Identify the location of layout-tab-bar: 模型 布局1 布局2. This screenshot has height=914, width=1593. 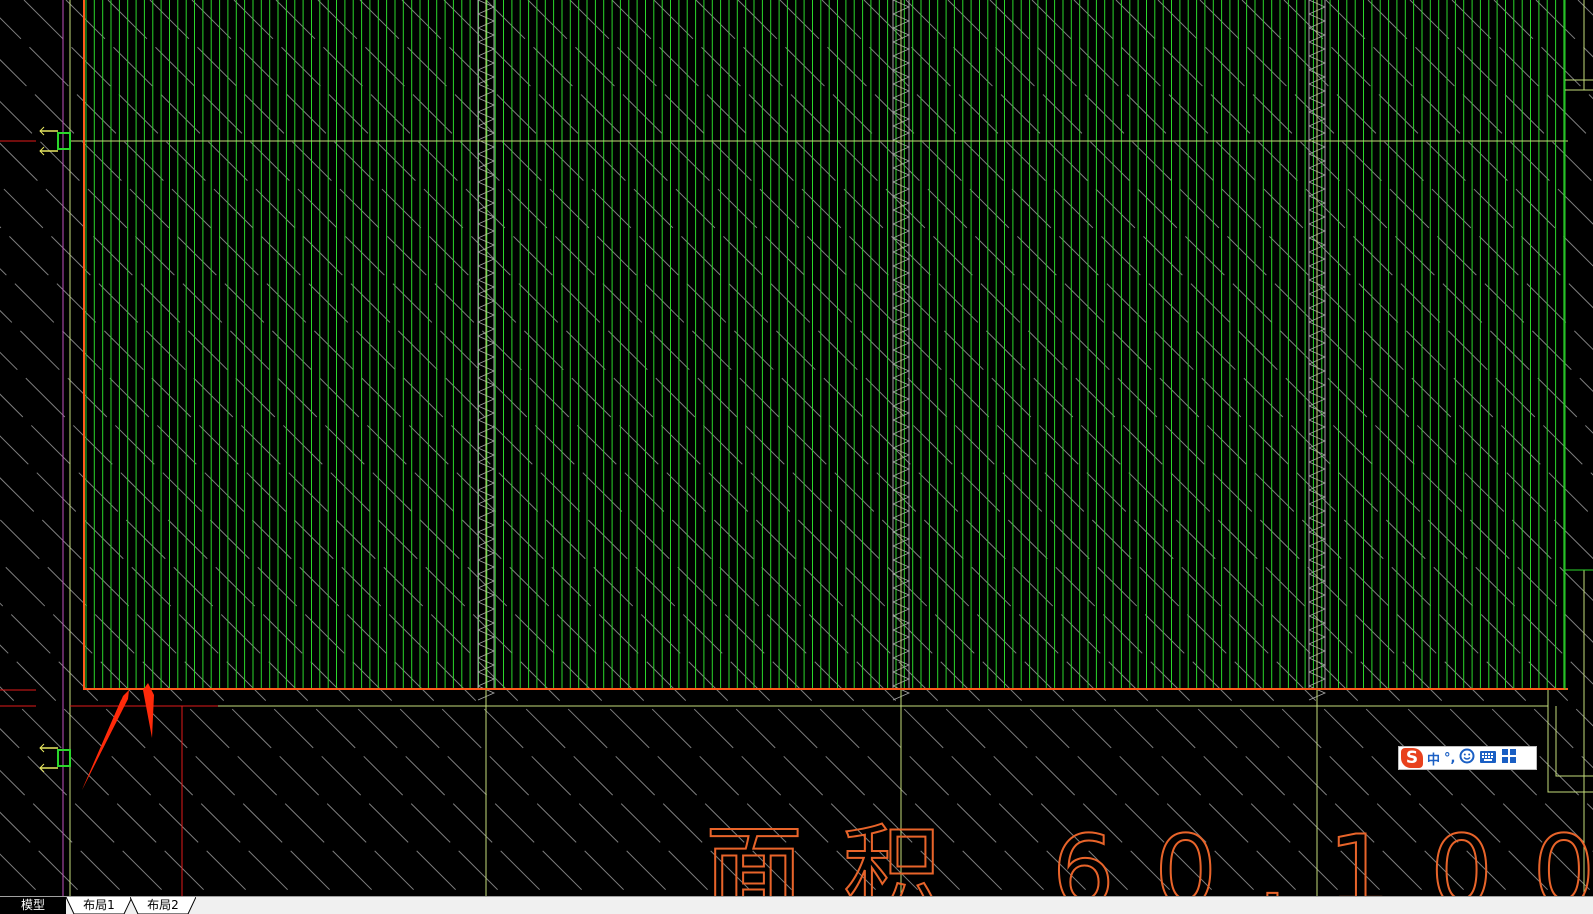
(796, 905).